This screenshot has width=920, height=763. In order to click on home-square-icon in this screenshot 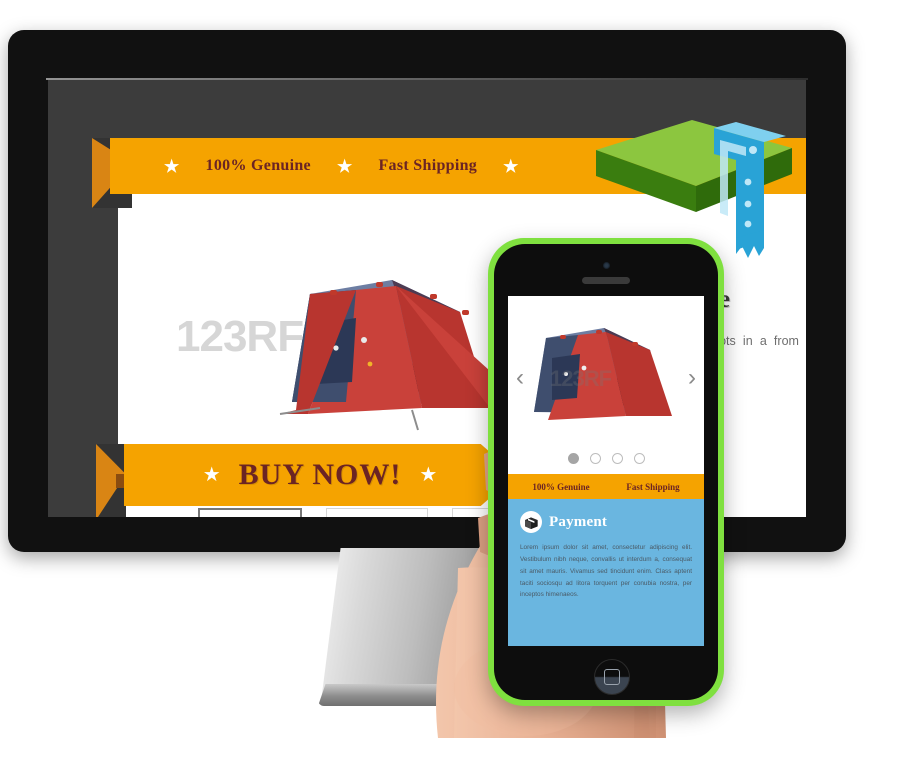, I will do `click(612, 677)`.